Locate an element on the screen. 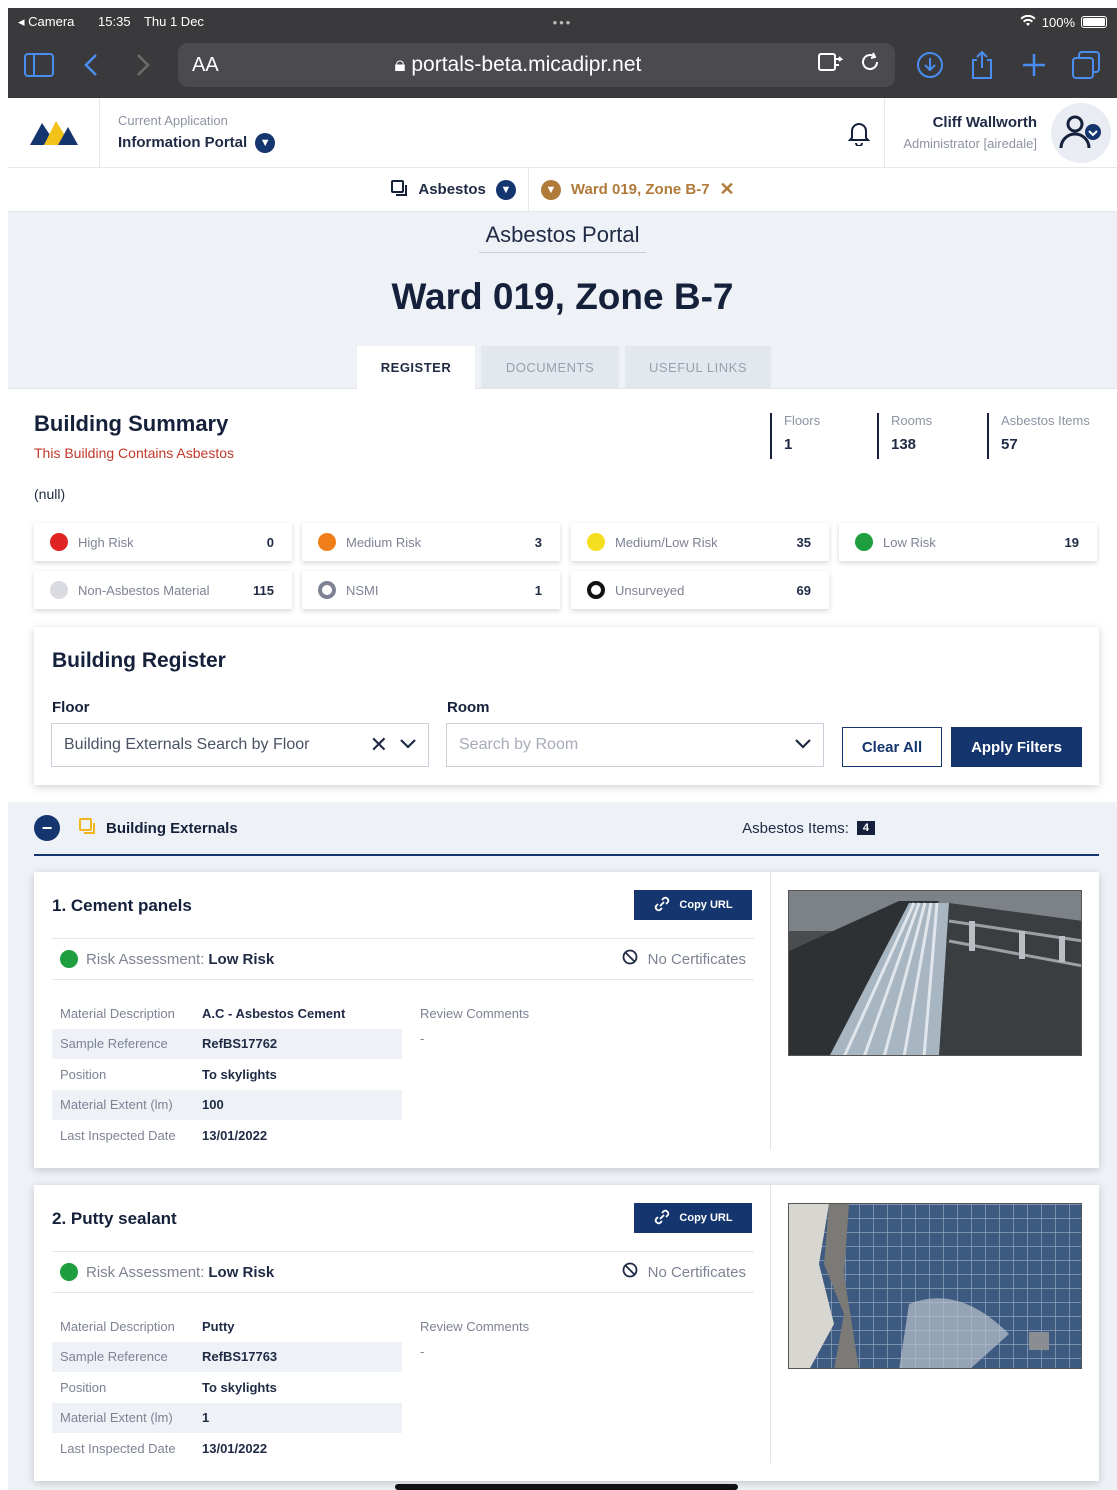  stat-asbestos-items: Asbestos Items 57 is located at coordinates (1038, 436).